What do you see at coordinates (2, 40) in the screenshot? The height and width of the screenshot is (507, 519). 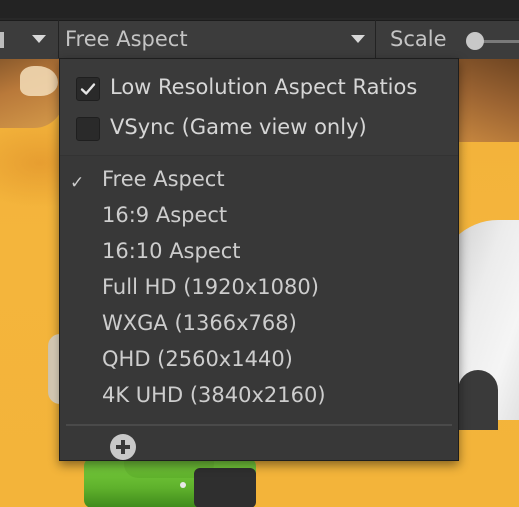 I see `display-label-fragment` at bounding box center [2, 40].